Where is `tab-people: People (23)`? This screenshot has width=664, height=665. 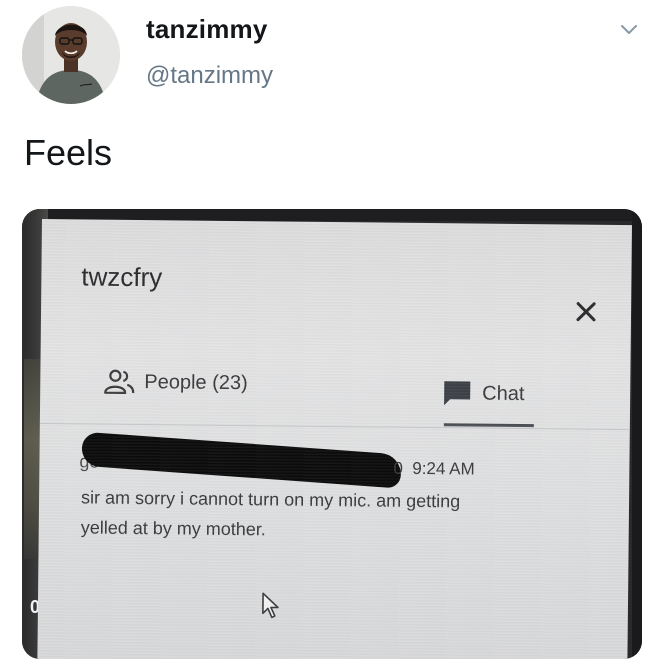
tab-people: People (23) is located at coordinates (175, 383).